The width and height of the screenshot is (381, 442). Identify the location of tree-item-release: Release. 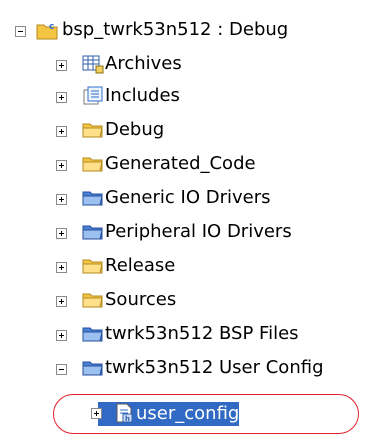
(140, 266).